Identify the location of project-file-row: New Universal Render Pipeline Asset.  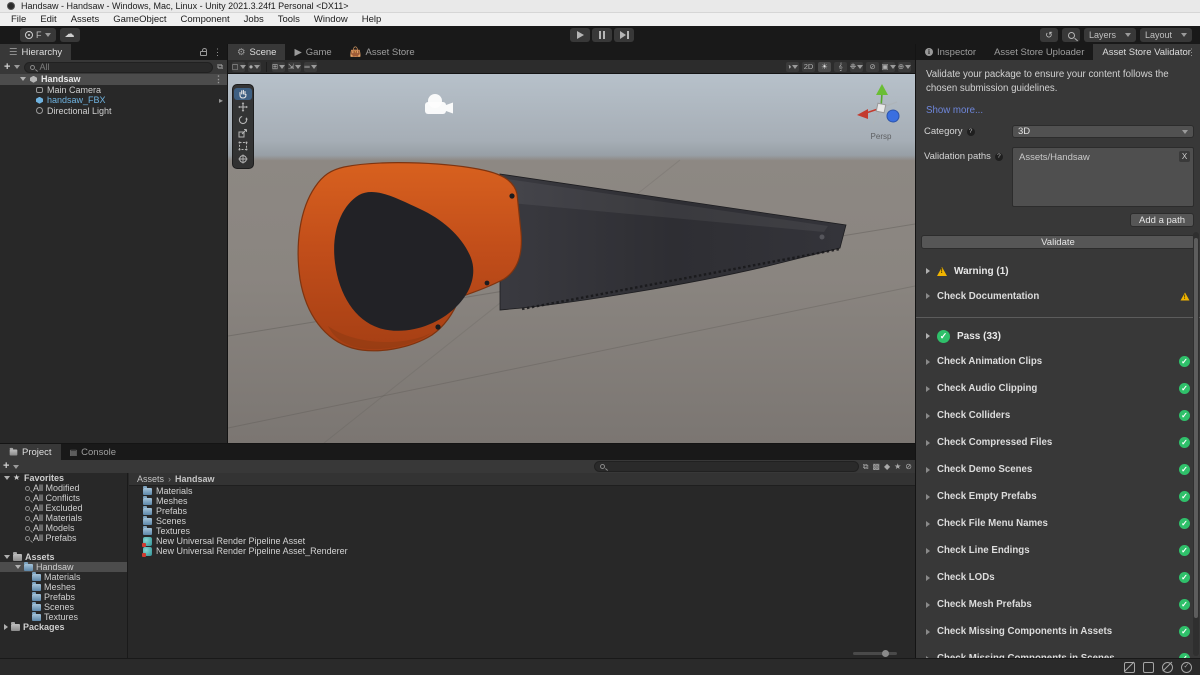
(522, 541).